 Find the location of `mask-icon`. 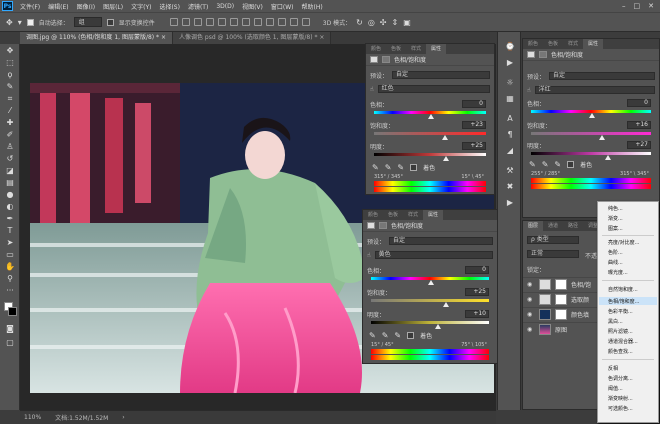

mask-icon is located at coordinates (543, 54).